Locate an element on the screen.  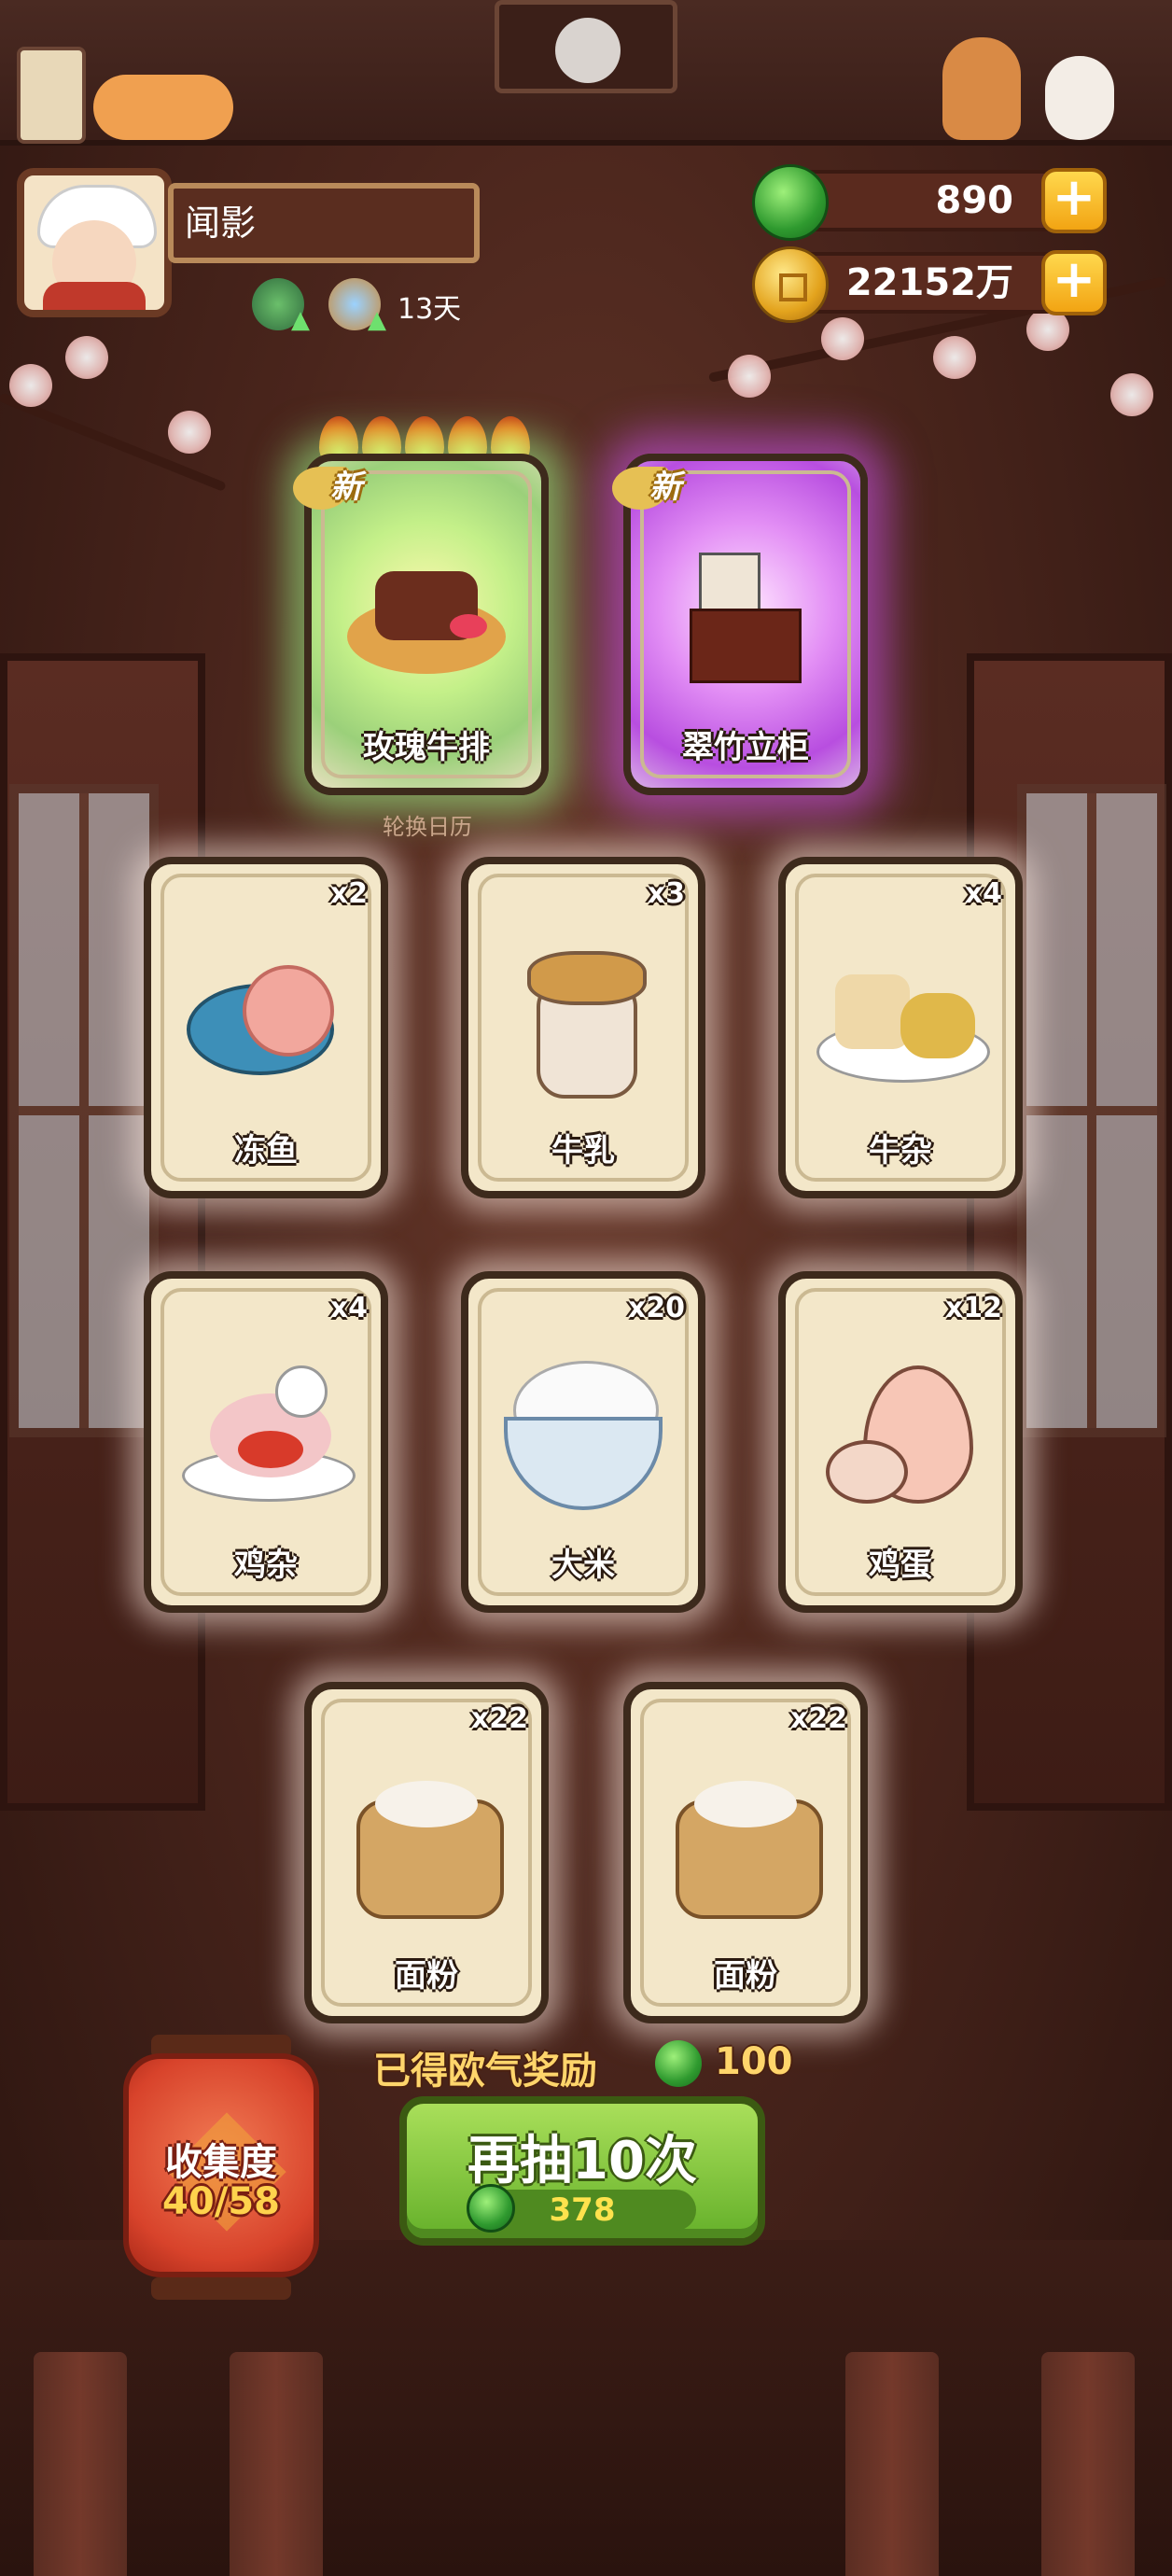
item-name: 鸡蛋 is located at coordinates (900, 1565).